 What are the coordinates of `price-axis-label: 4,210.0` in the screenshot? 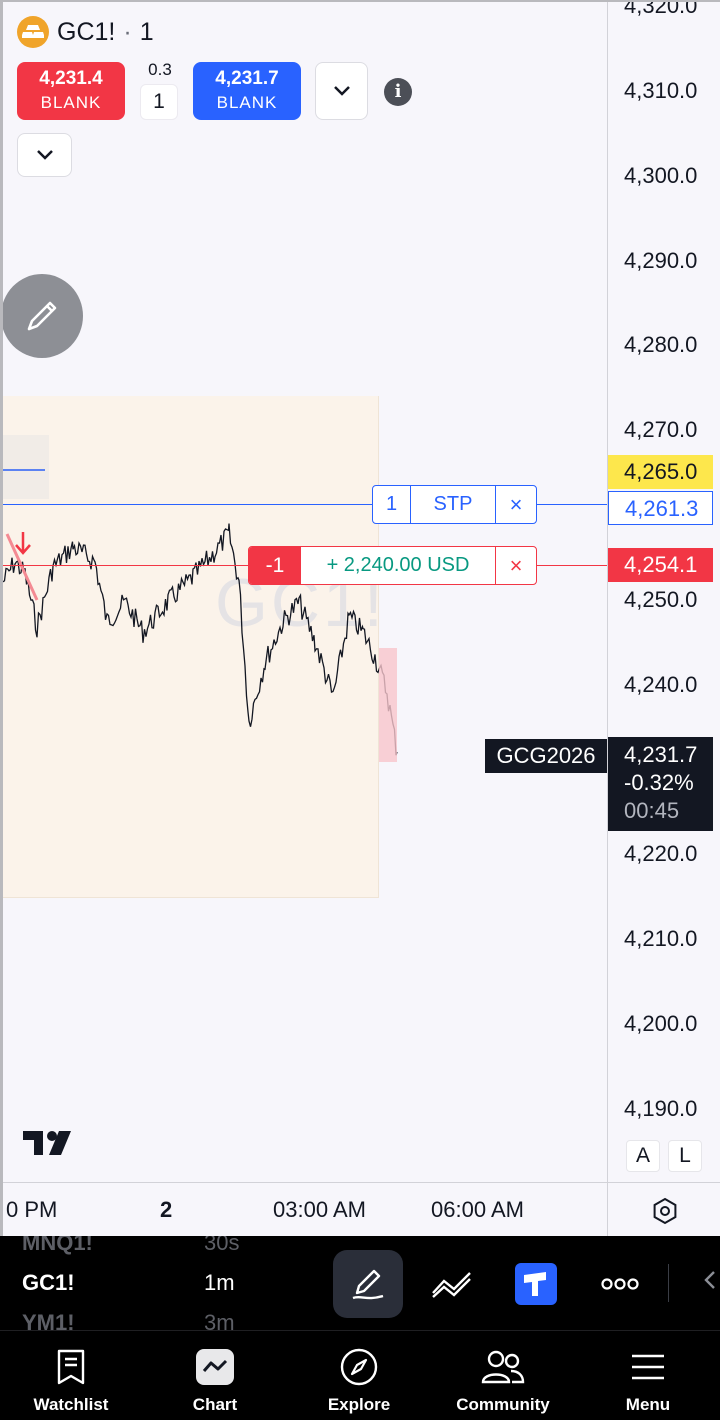 It's located at (661, 938).